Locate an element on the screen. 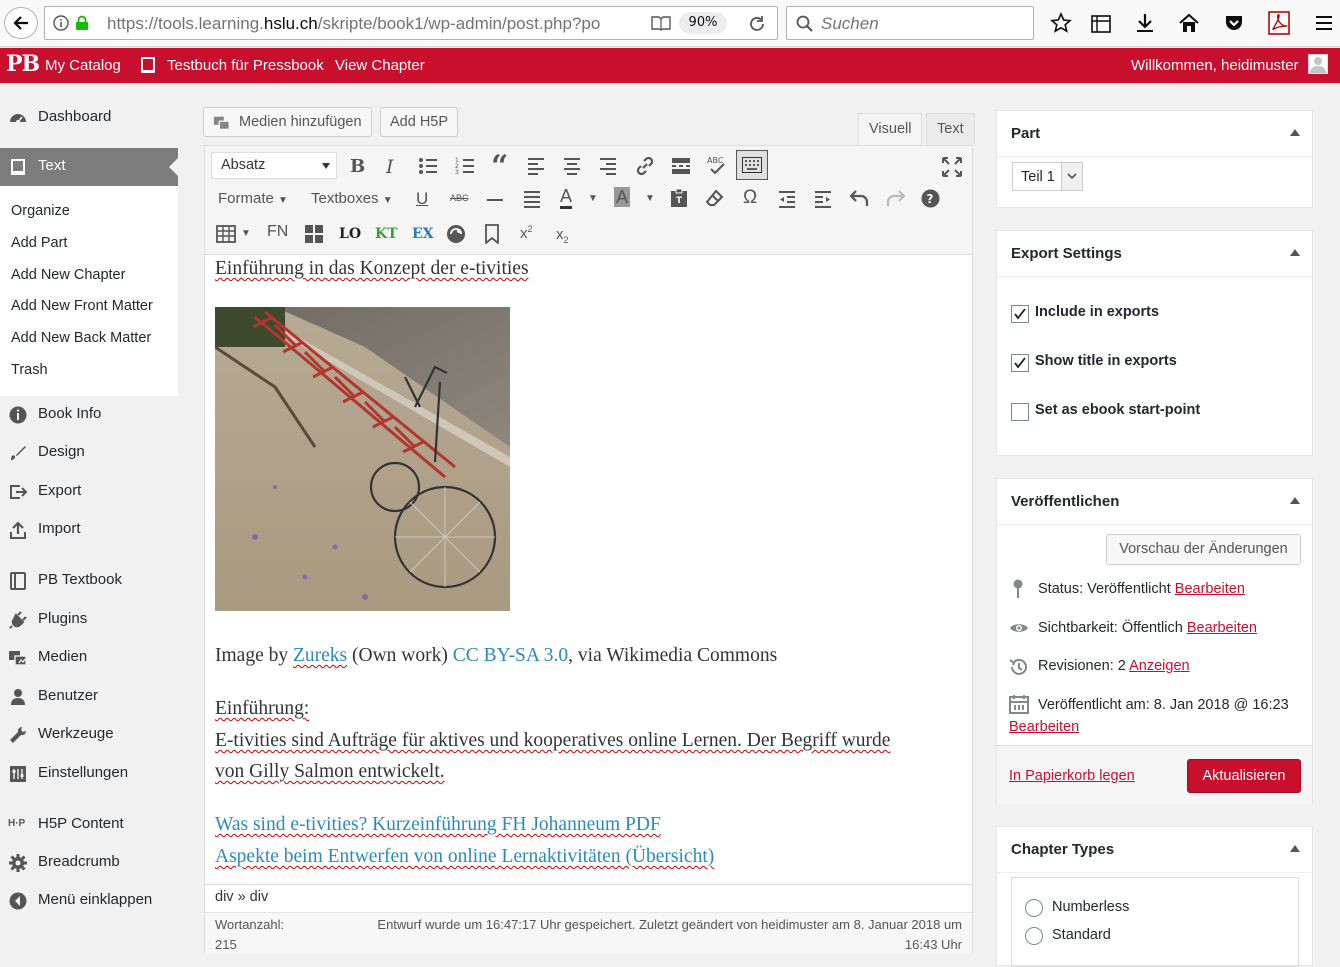 Image resolution: width=1340 pixels, height=967 pixels. sidebar-item-medien: Medien is located at coordinates (89, 658).